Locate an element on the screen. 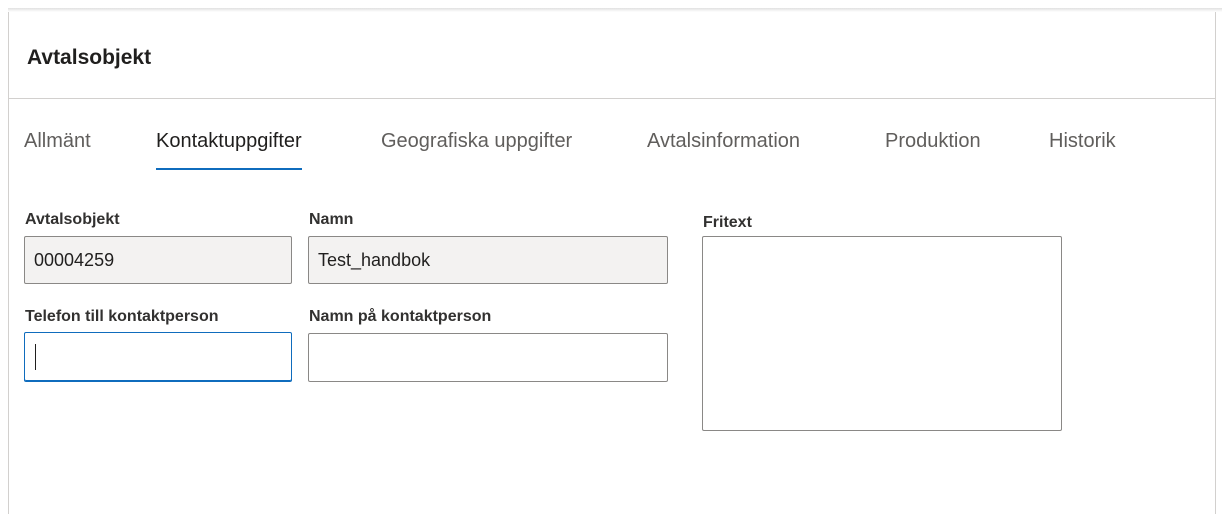  tab-avtalsinformation: Avtalsinformation is located at coordinates (723, 141).